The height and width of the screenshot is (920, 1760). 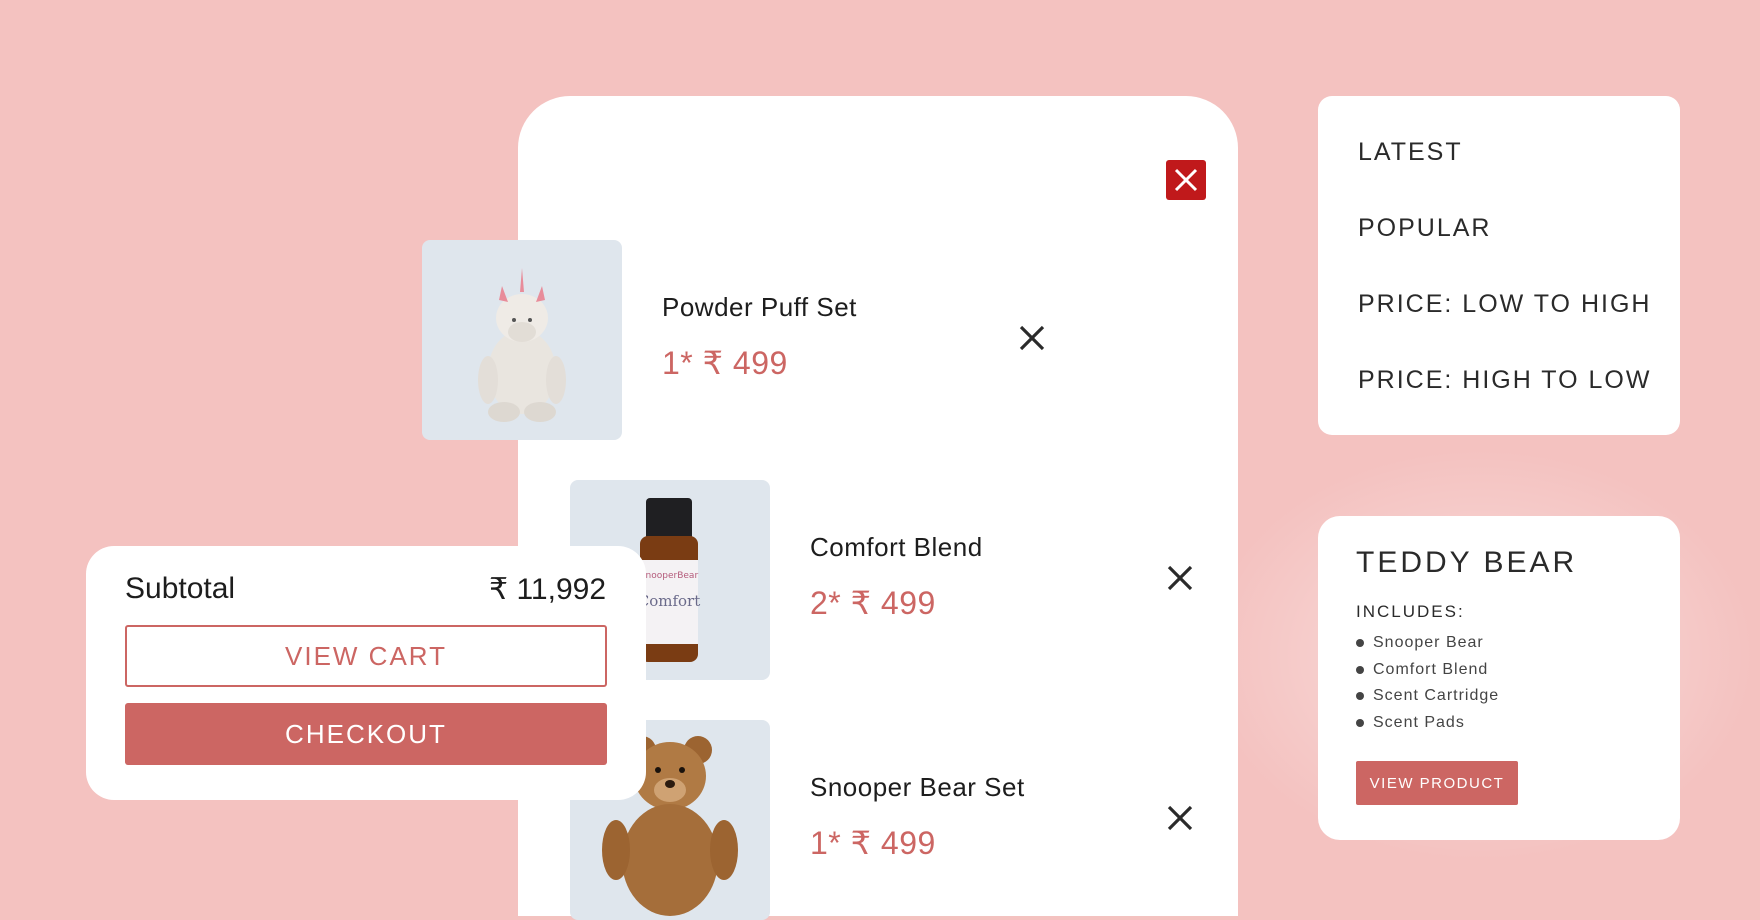 I want to click on close-cart-button, so click(x=1186, y=180).